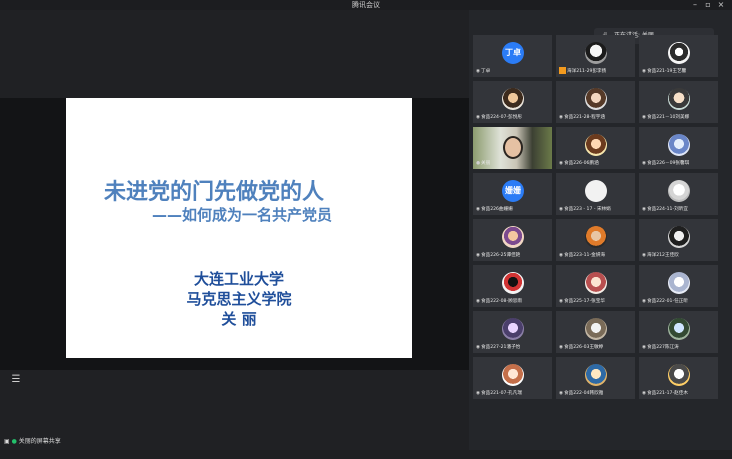  What do you see at coordinates (596, 301) in the screenshot?
I see `participant-name: ◉食品225-17-张宝华` at bounding box center [596, 301].